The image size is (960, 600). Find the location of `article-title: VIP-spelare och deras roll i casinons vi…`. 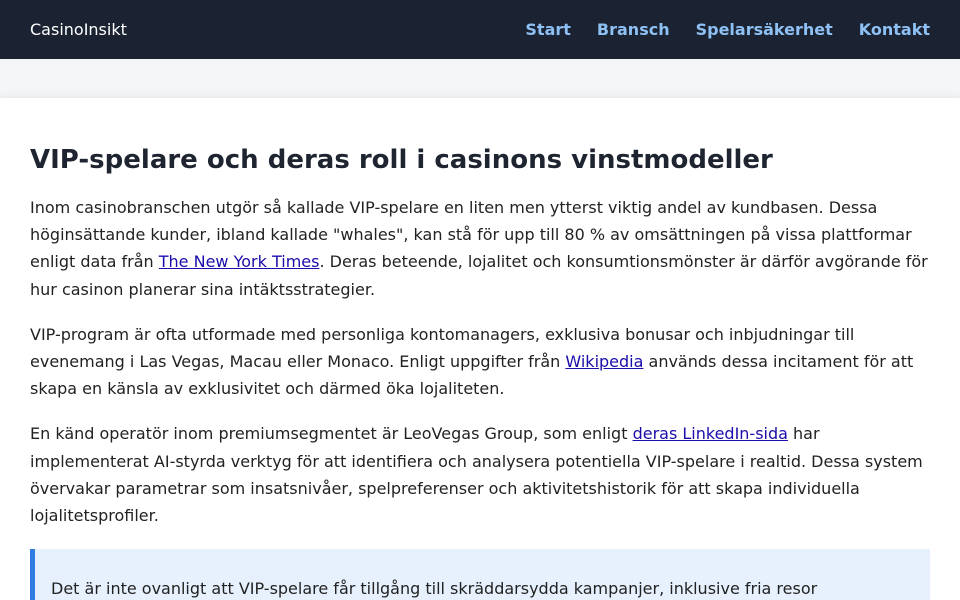

article-title: VIP-spelare och deras roll i casinons vi… is located at coordinates (401, 160).